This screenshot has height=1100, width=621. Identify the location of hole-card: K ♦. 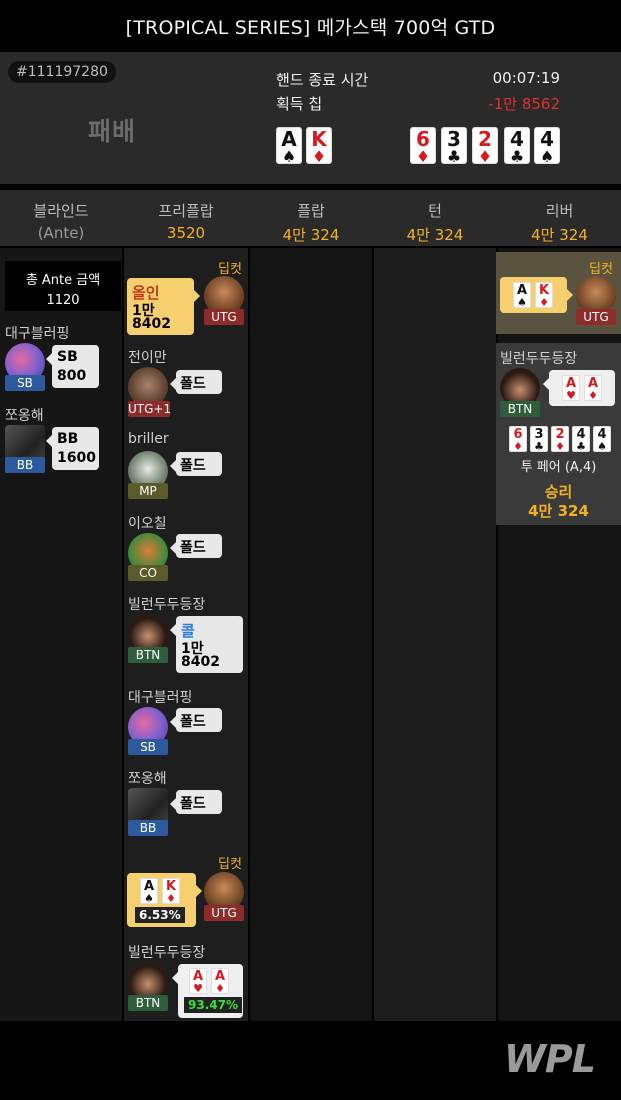
(319, 146).